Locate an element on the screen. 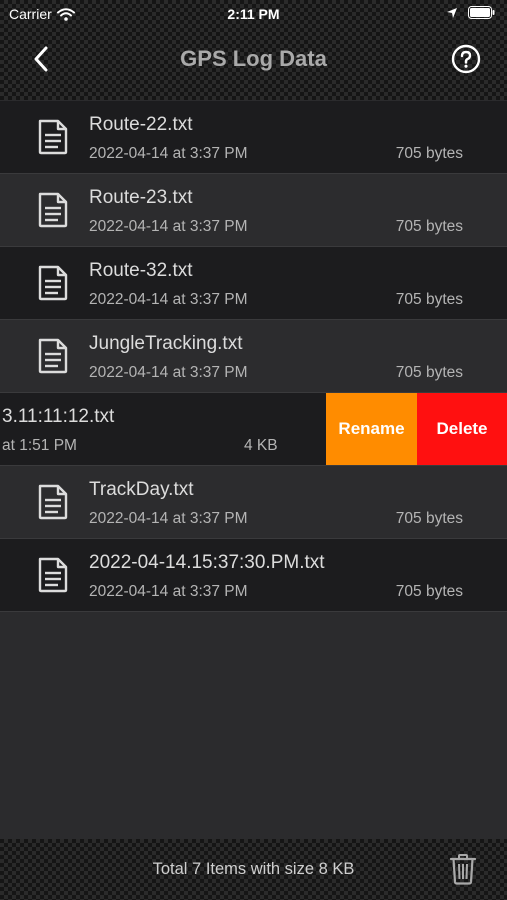 The image size is (507, 900). status-right is located at coordinates (470, 12).